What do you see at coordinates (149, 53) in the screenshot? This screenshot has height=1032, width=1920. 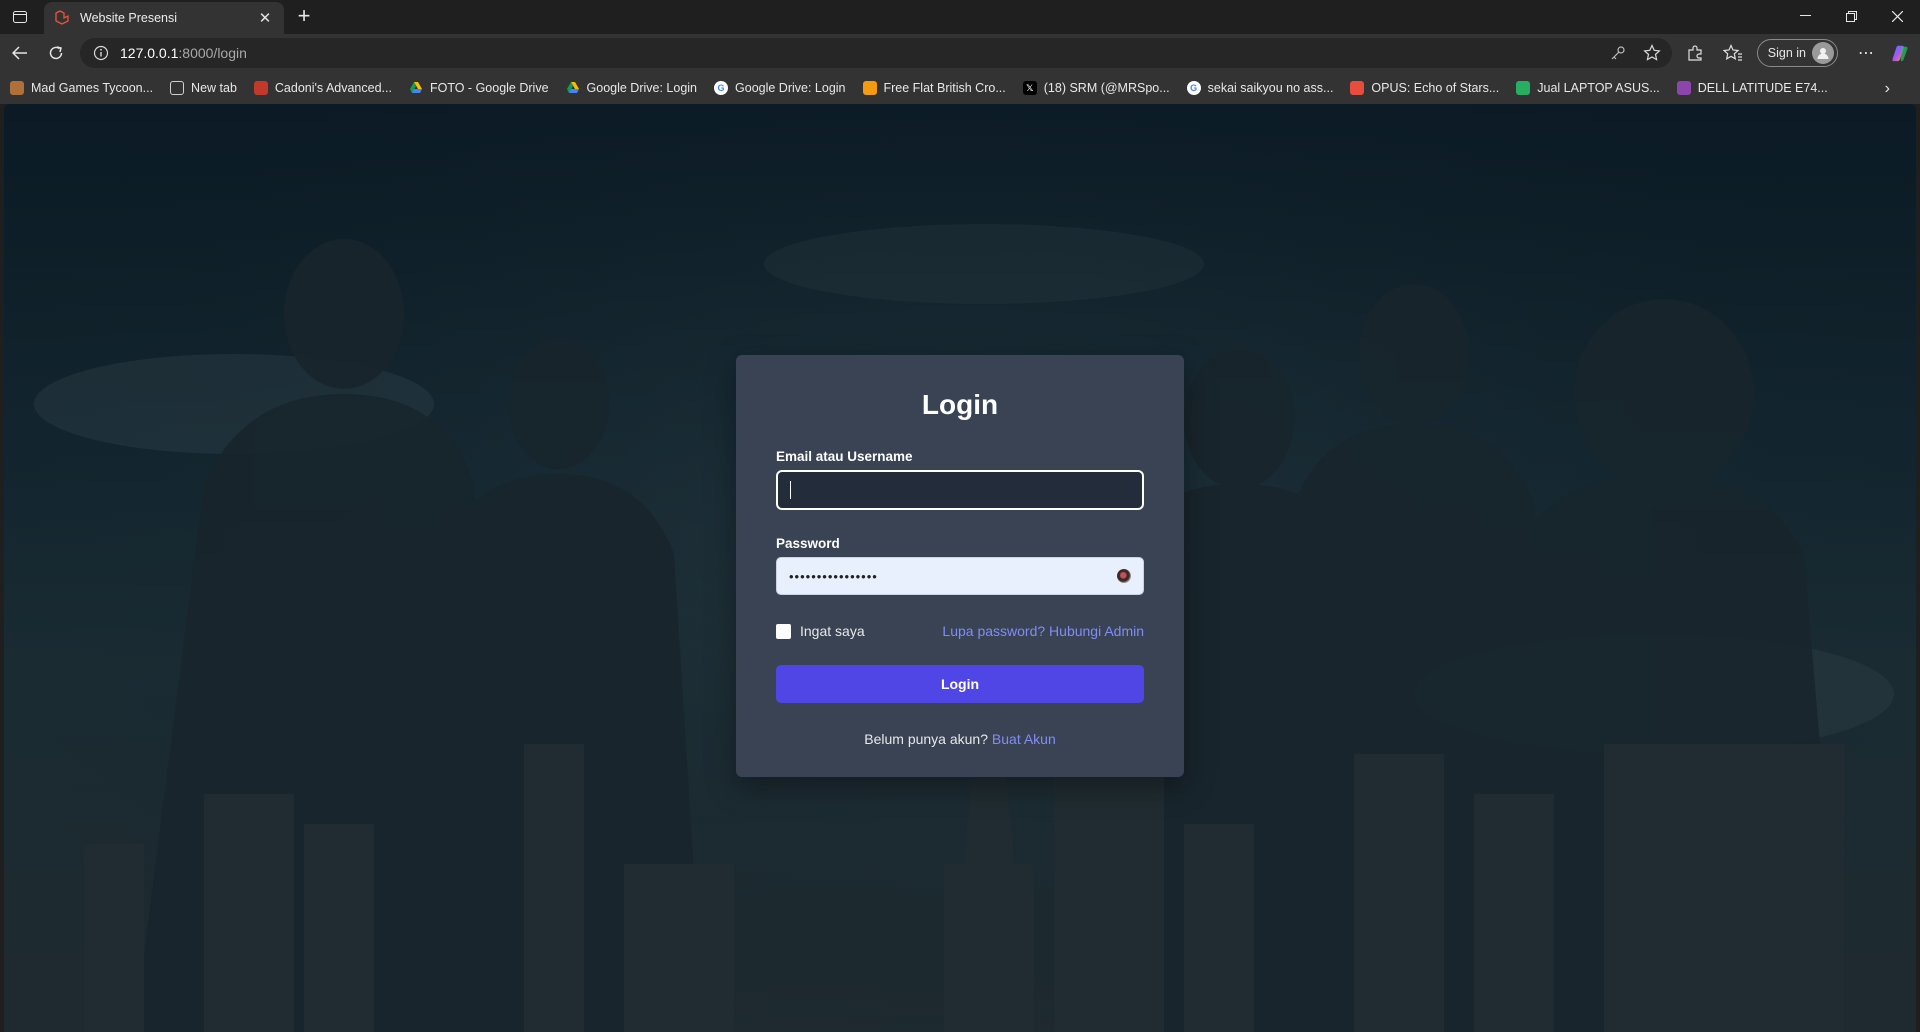 I see `url-host: 127.0.0.1` at bounding box center [149, 53].